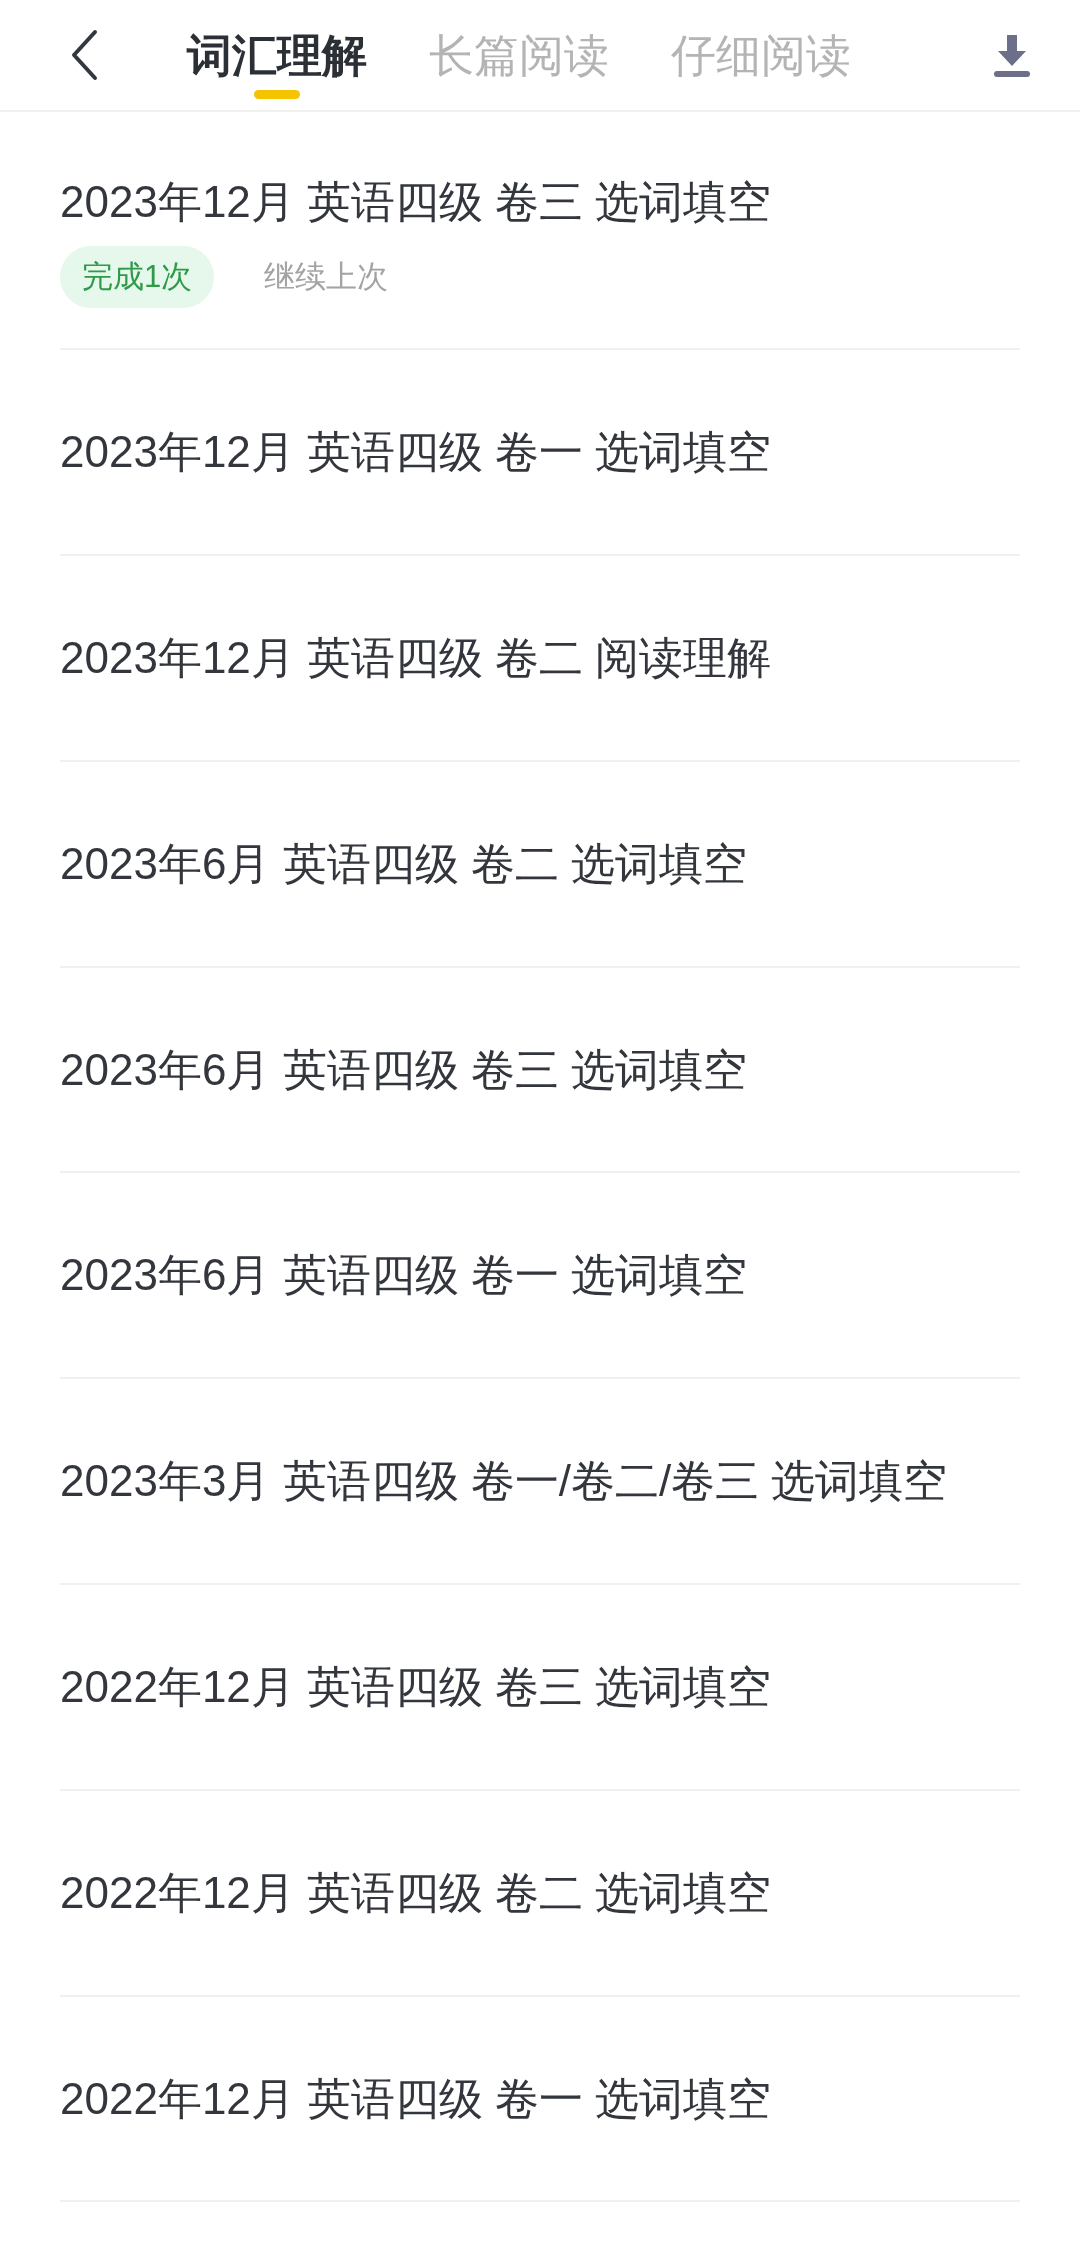  Describe the element at coordinates (510, 202) in the screenshot. I see `exercise-title: 2023年12月 英语四级 卷三 选词填空` at that location.